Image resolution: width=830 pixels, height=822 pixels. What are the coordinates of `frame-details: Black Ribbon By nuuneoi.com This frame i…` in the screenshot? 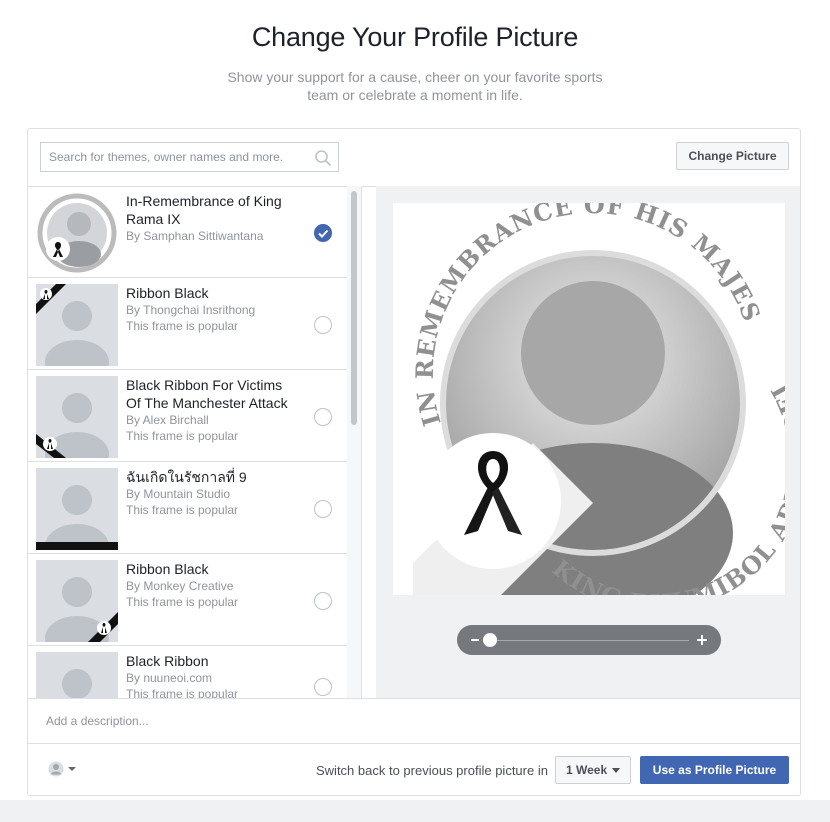 It's located at (212, 675).